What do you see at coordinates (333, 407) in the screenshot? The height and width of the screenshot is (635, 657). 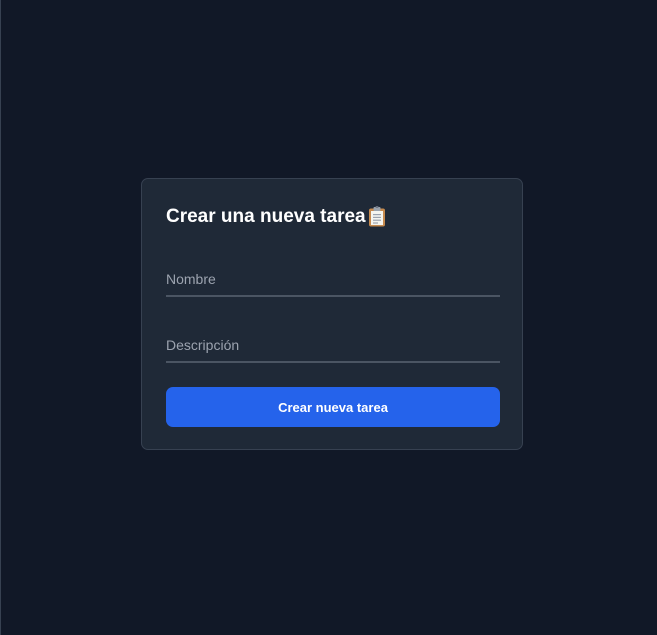 I see `create-task-button: Crear nueva tarea` at bounding box center [333, 407].